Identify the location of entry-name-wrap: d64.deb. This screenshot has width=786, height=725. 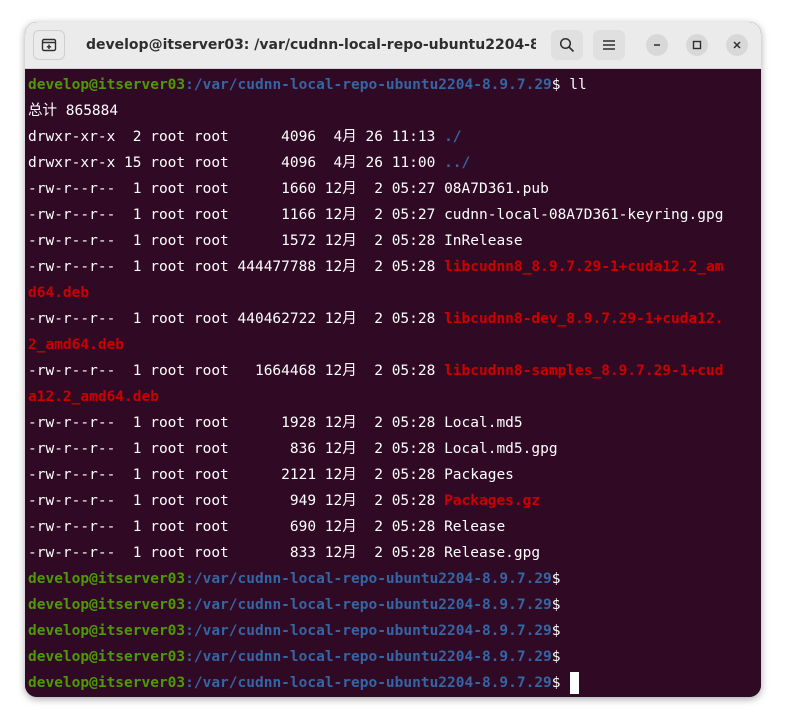
(59, 293).